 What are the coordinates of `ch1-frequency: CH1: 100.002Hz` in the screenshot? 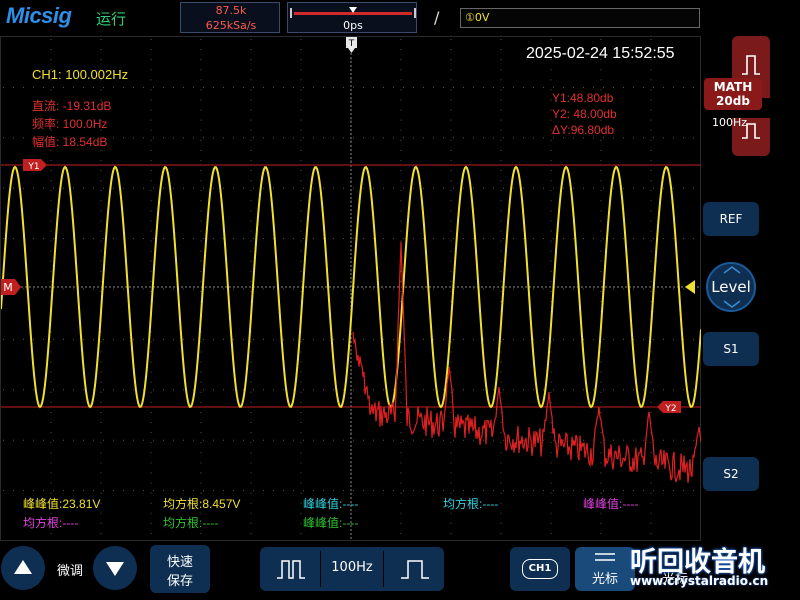 It's located at (80, 74).